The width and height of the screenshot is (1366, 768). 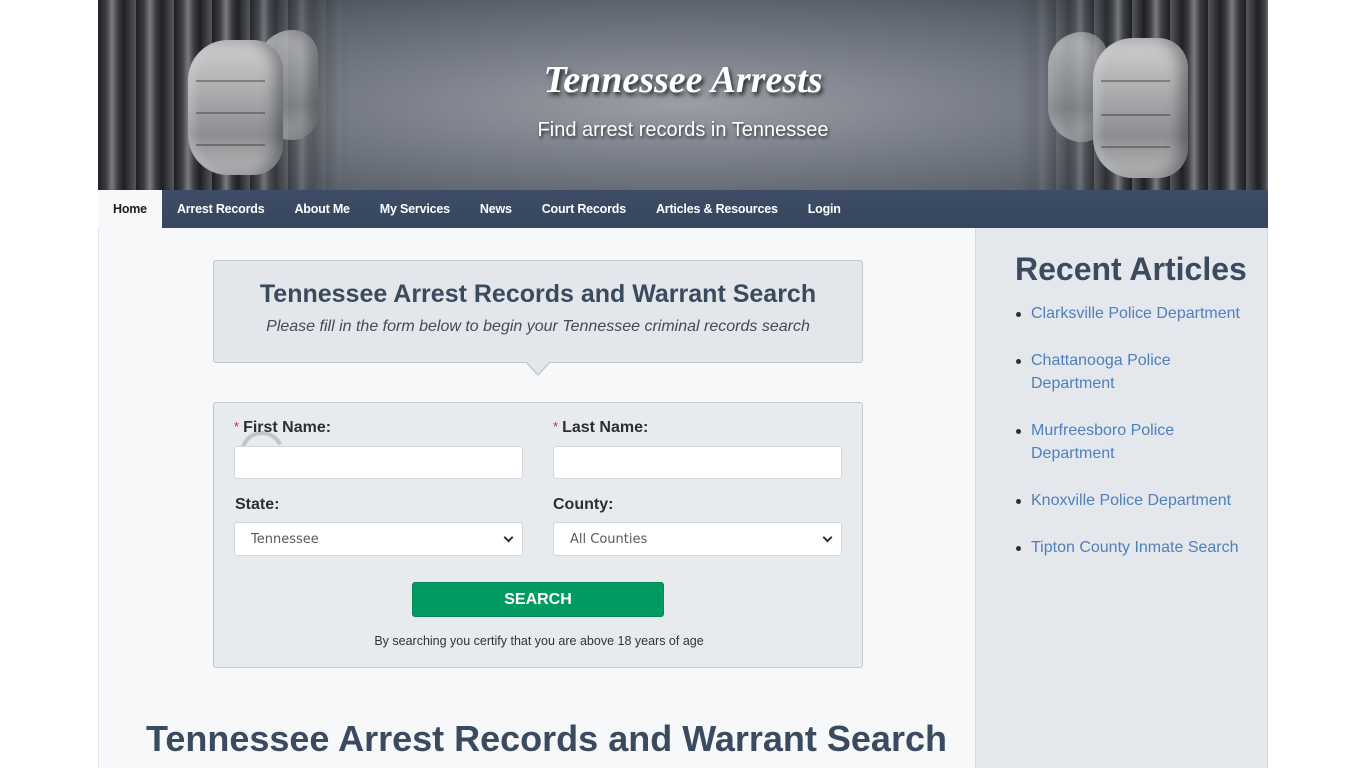 What do you see at coordinates (496, 209) in the screenshot?
I see `nav-item-news: News` at bounding box center [496, 209].